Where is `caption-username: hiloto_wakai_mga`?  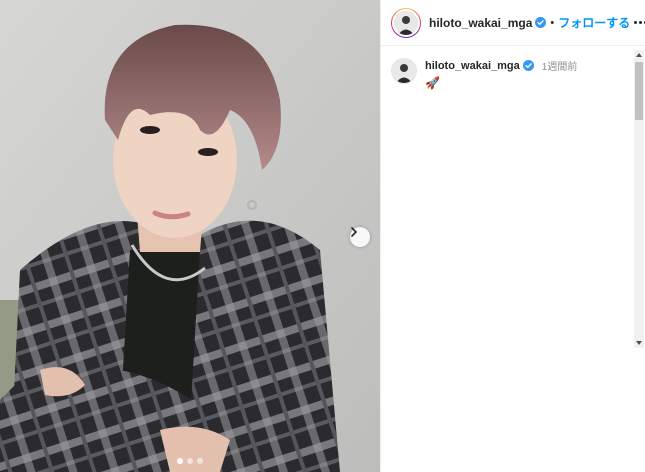
caption-username: hiloto_wakai_mga is located at coordinates (472, 66).